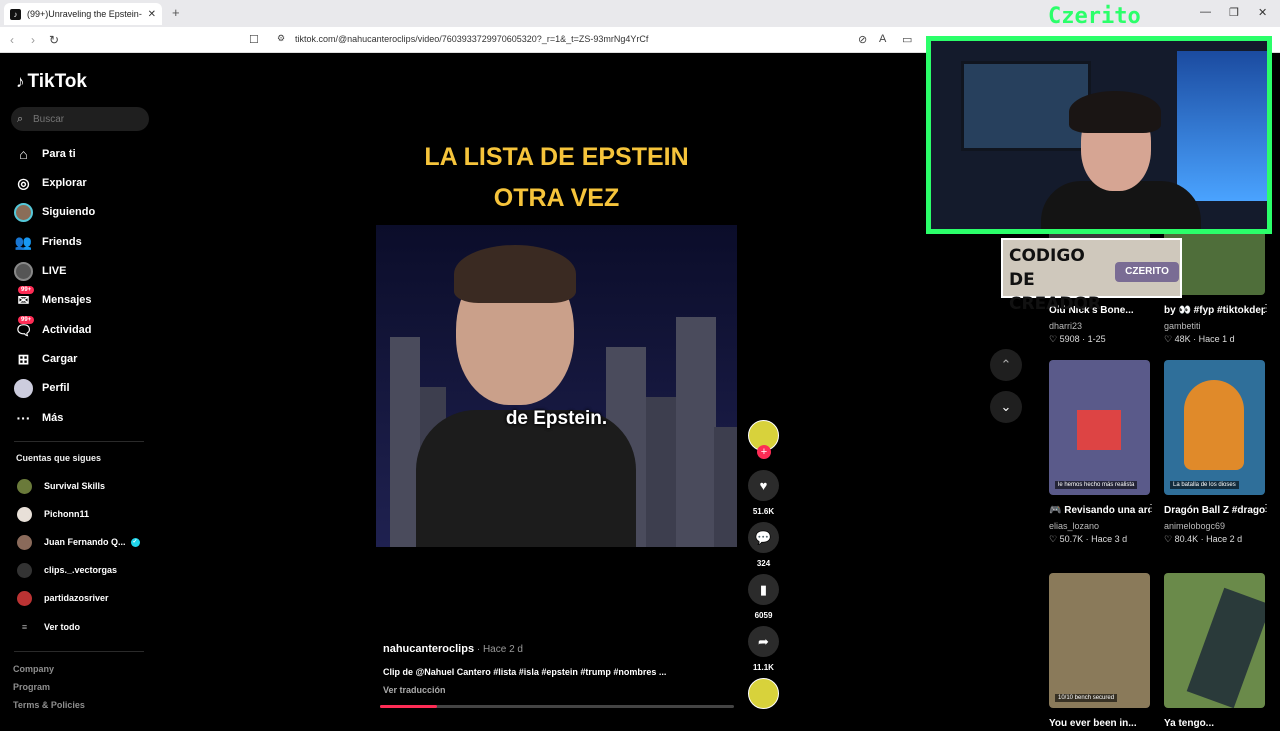 This screenshot has width=1280, height=731. Describe the element at coordinates (42, 388) in the screenshot. I see `nav-item-perfil: Perfil` at that location.